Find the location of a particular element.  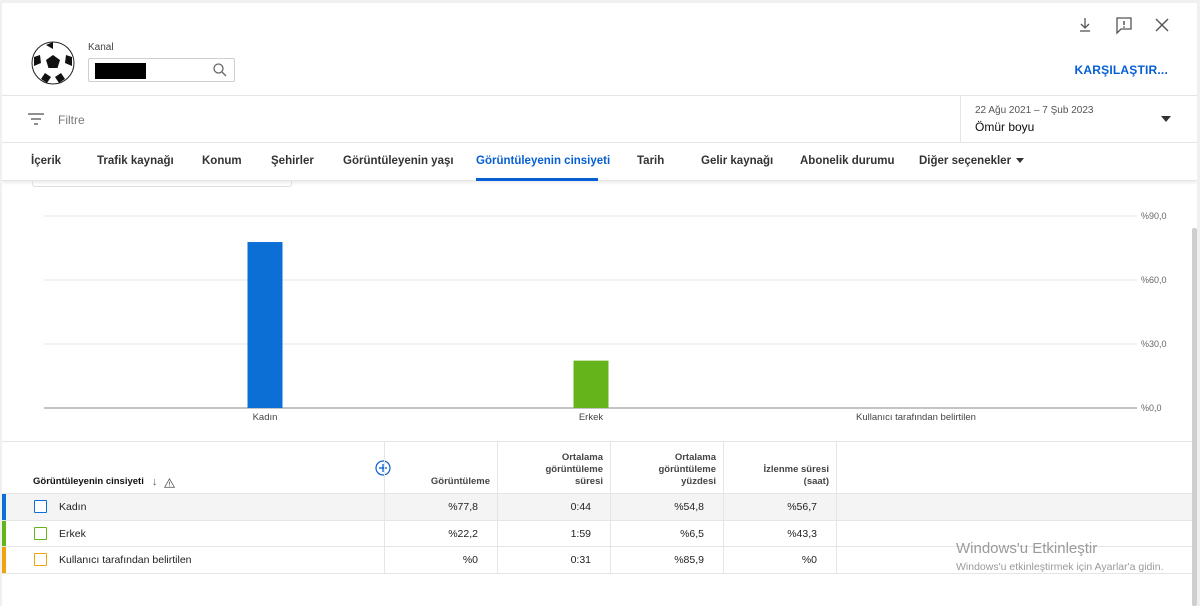

tab-traffic-source: Trafik kaynağı is located at coordinates (135, 161).